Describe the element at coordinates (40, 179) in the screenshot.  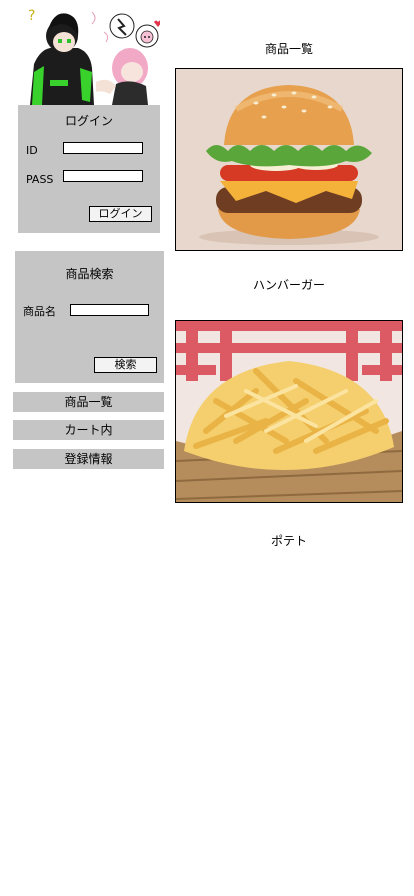
I see `pass-label: PASS` at that location.